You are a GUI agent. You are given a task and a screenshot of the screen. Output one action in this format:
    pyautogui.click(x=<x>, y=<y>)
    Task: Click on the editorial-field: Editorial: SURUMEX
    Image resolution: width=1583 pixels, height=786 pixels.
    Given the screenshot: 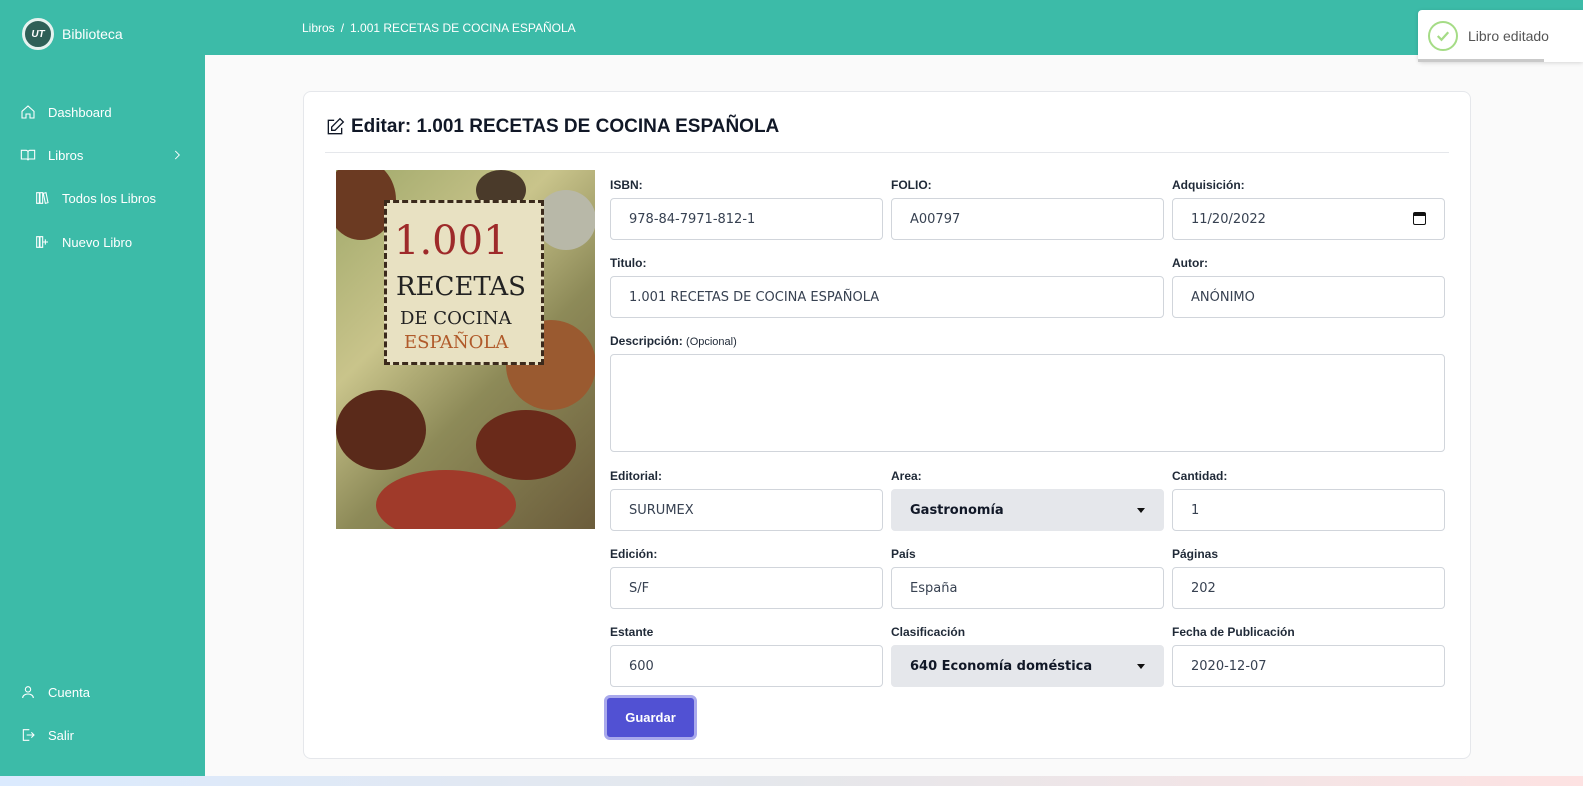 What is the action you would take?
    pyautogui.click(x=746, y=500)
    